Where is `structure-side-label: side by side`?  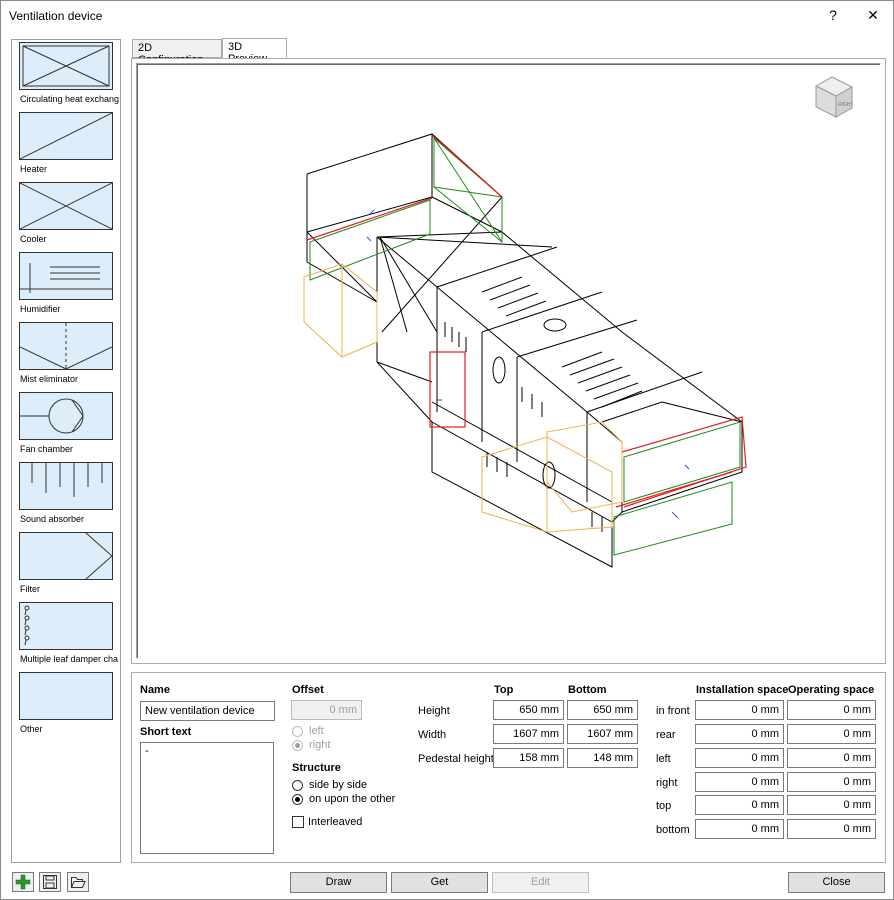 structure-side-label: side by side is located at coordinates (338, 785).